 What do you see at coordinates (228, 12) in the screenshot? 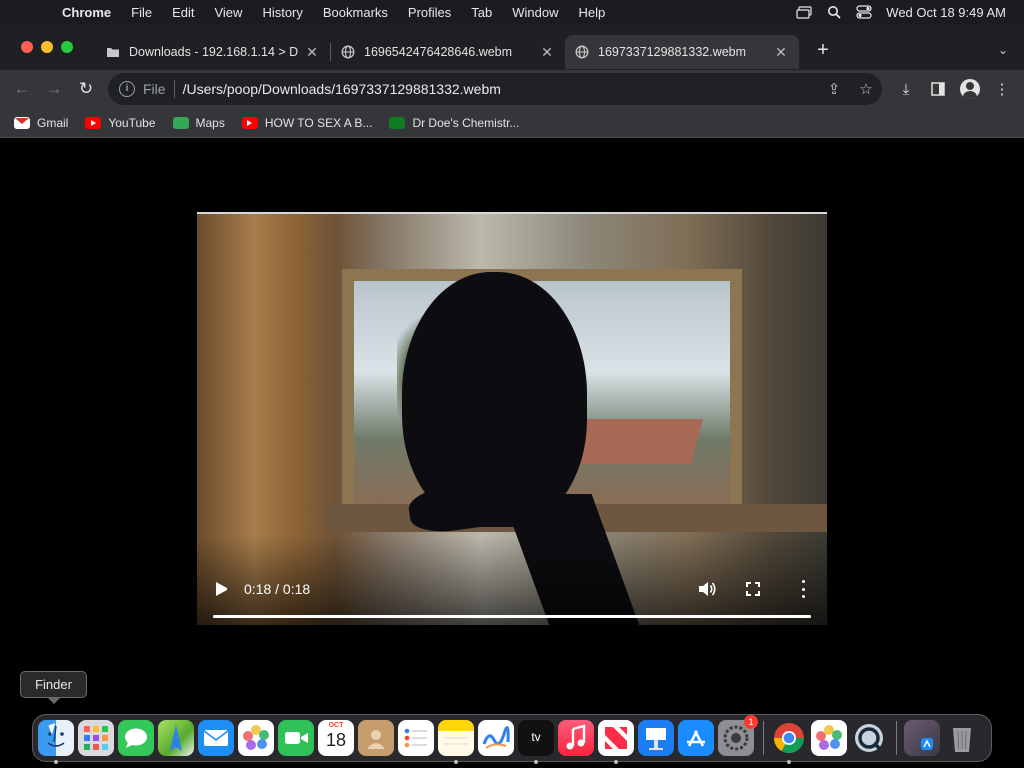
I see `menu-view: View` at bounding box center [228, 12].